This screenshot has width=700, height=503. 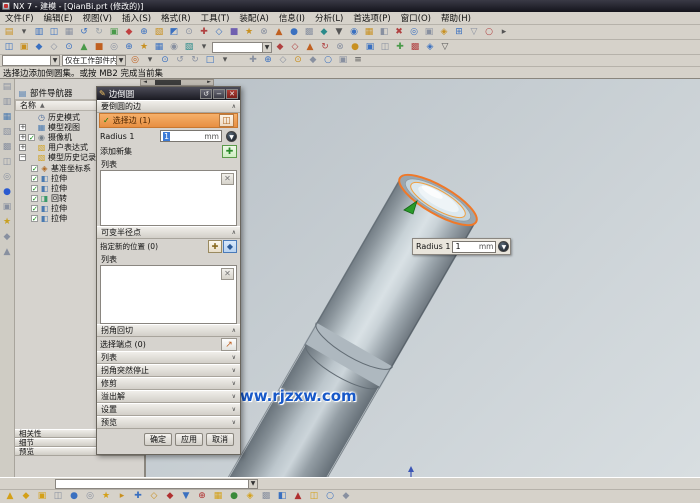 What do you see at coordinates (504, 32) in the screenshot?
I see `toolbar-icon: ▸` at bounding box center [504, 32].